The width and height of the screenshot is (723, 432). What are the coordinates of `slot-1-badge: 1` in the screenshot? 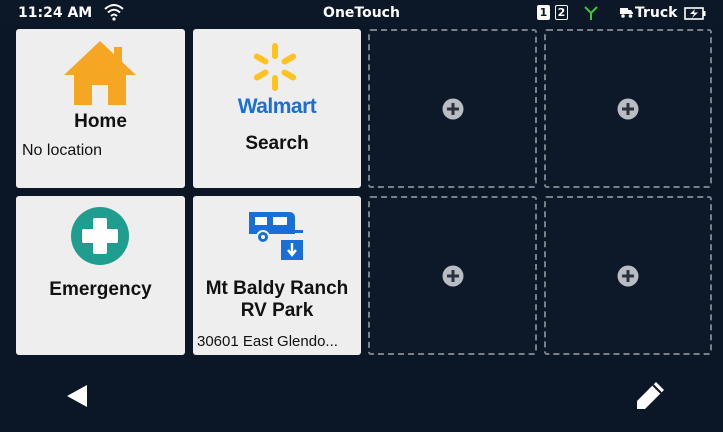 It's located at (543, 12).